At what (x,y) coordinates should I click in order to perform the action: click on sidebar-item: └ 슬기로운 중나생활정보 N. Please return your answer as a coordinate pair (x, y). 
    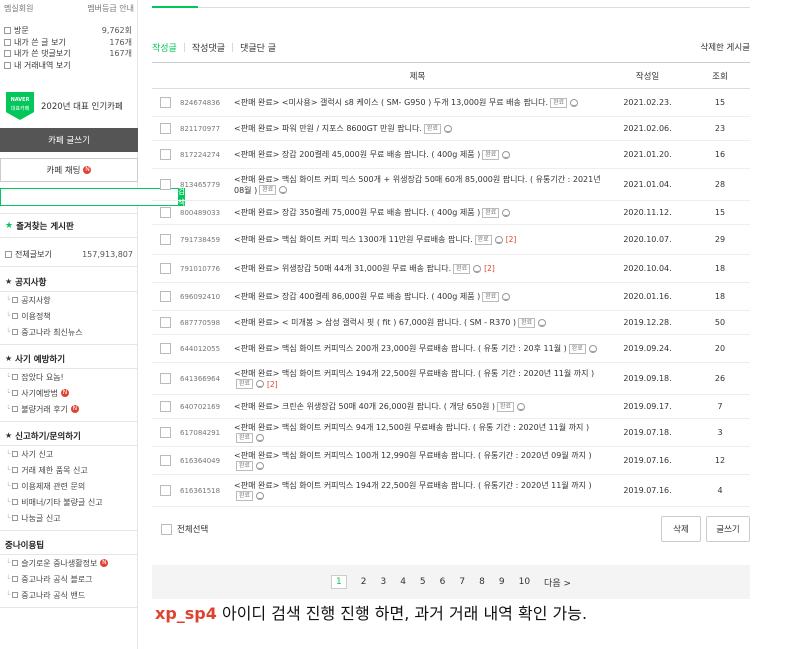
    Looking at the image, I should click on (69, 563).